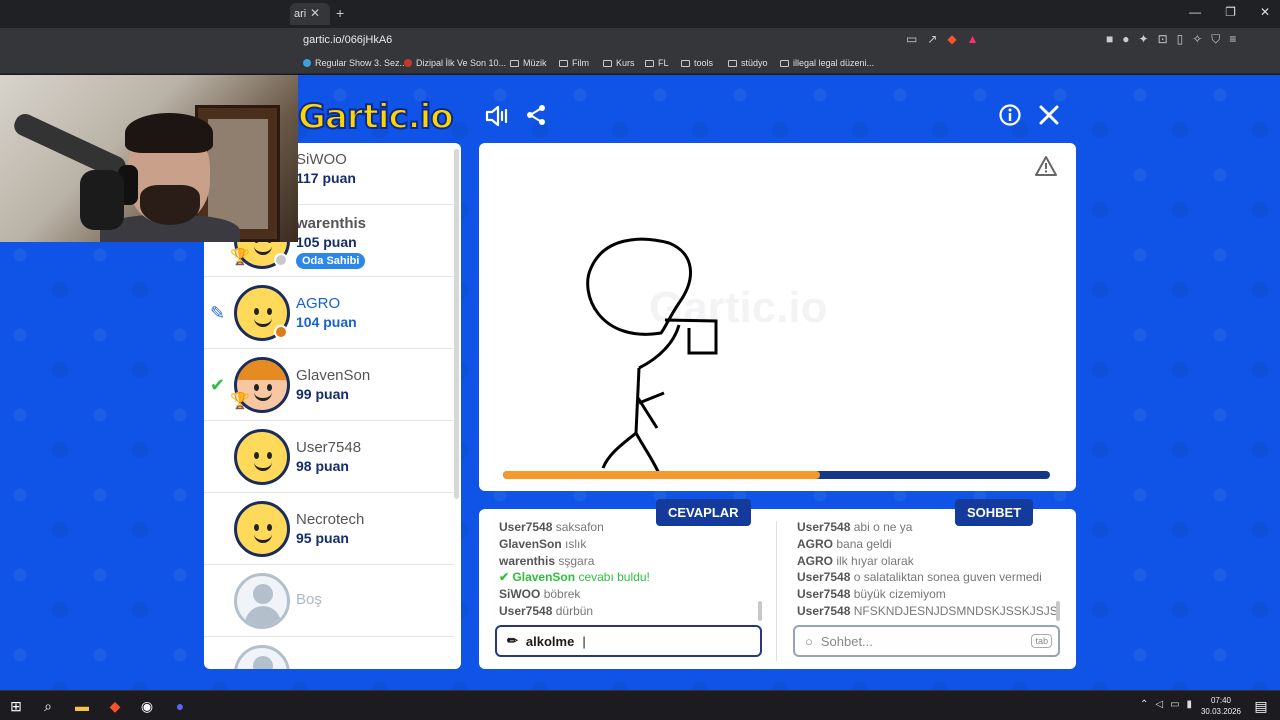  Describe the element at coordinates (315, 13) in the screenshot. I see `close-tab-icon: ✕` at that location.